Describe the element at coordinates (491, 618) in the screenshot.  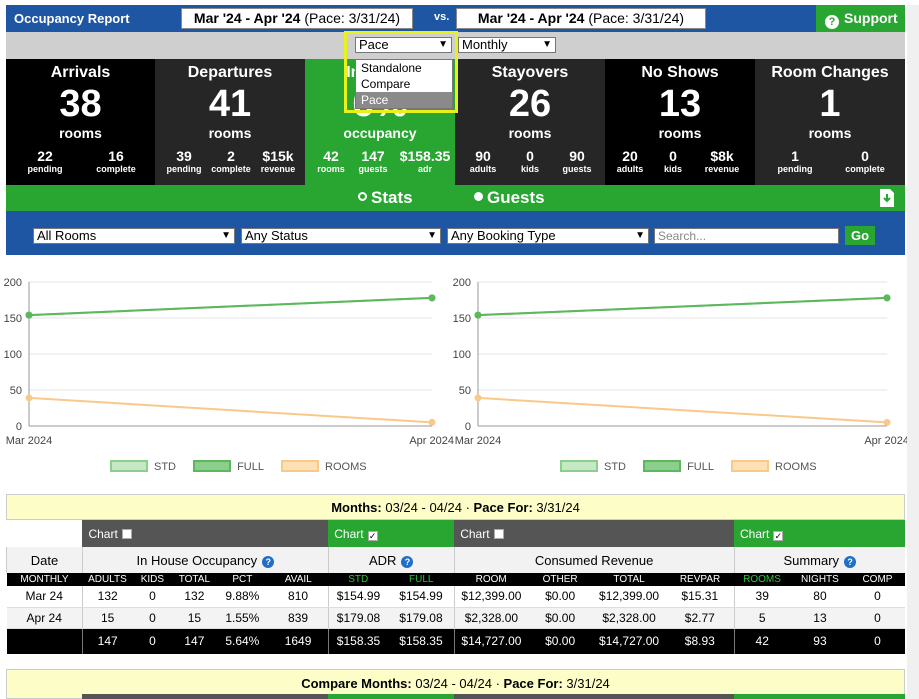
I see `table-cell: $2,328.00` at that location.